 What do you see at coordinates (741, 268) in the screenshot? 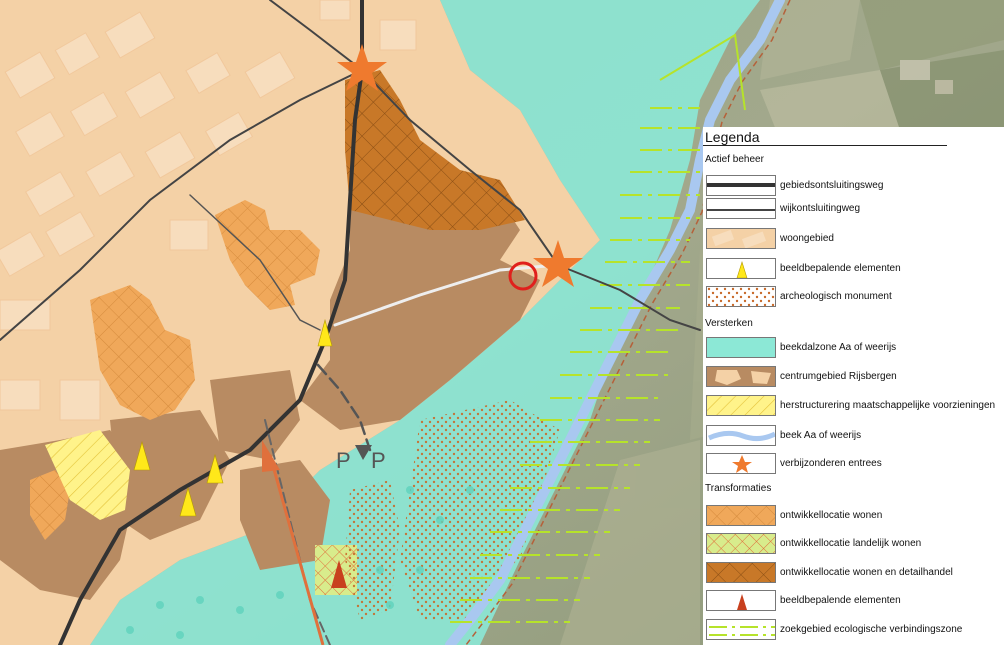
I see `yellow-triangle-icon` at bounding box center [741, 268].